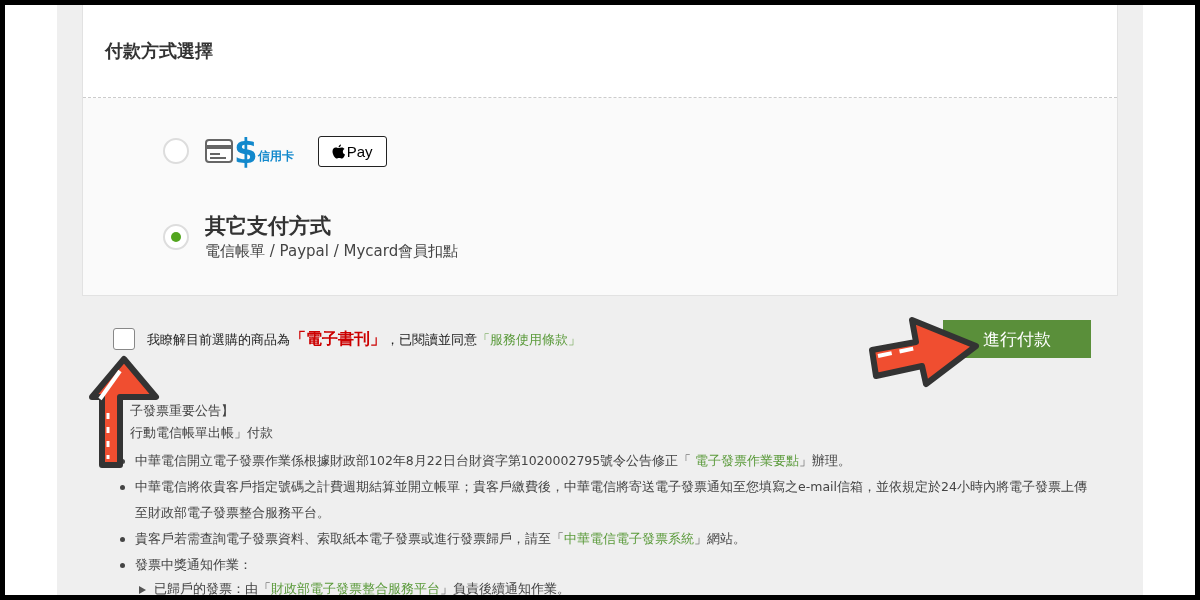  I want to click on section-title: 付款方式選擇, so click(159, 51).